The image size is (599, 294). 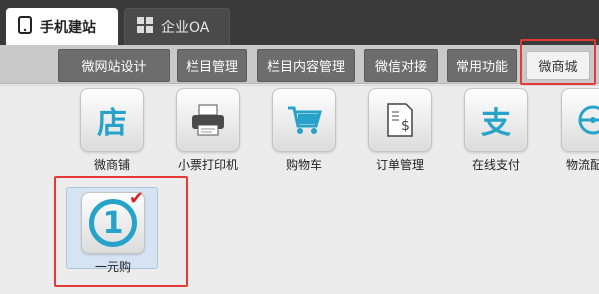 I want to click on highlight-box-micro-mall, so click(x=558, y=62).